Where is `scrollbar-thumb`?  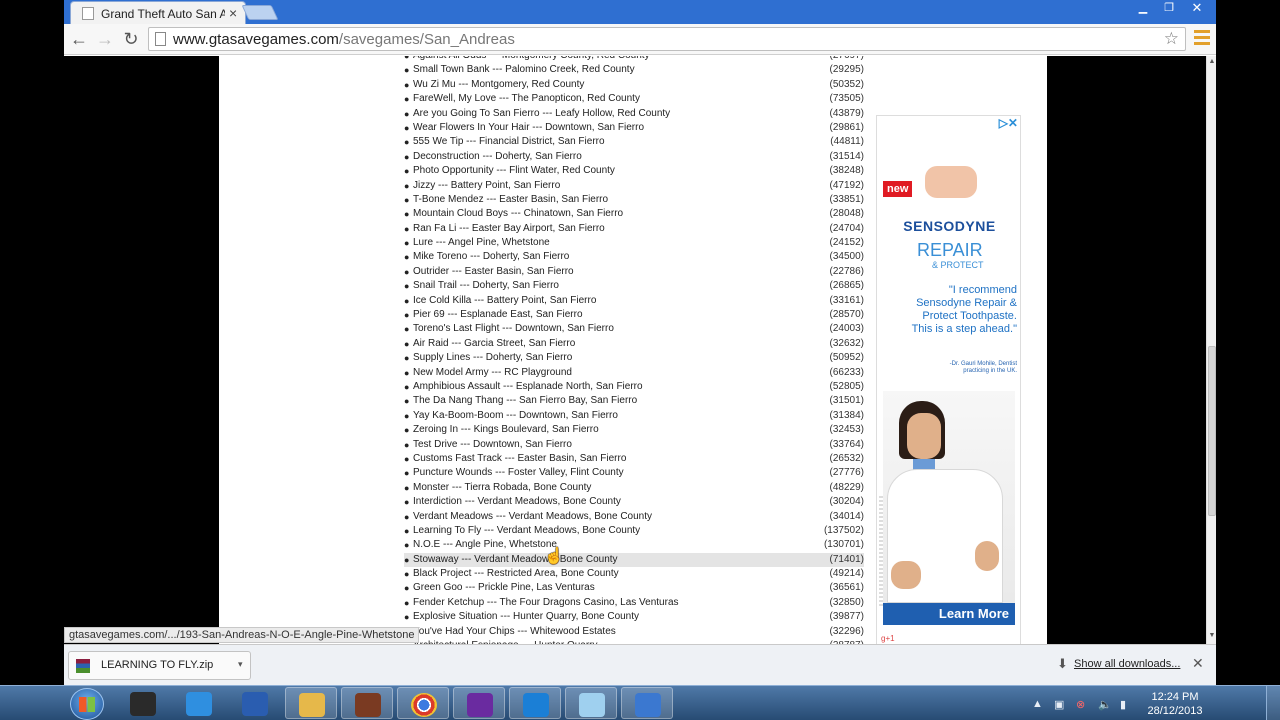
scrollbar-thumb is located at coordinates (1212, 431).